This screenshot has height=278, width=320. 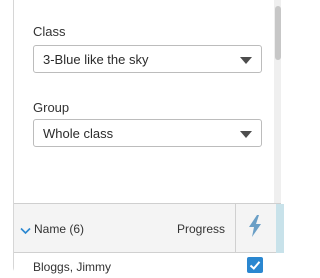 I want to click on scrollbar, so click(x=277, y=101).